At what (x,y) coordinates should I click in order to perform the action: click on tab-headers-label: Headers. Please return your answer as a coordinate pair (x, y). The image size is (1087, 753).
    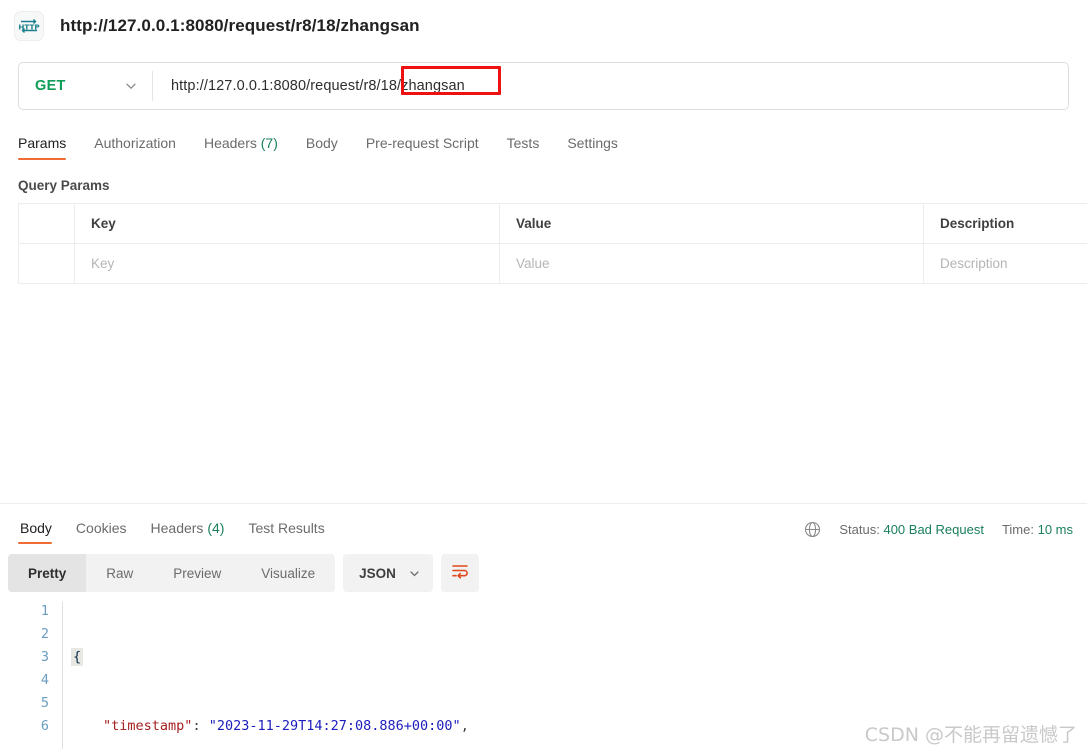
    Looking at the image, I should click on (230, 143).